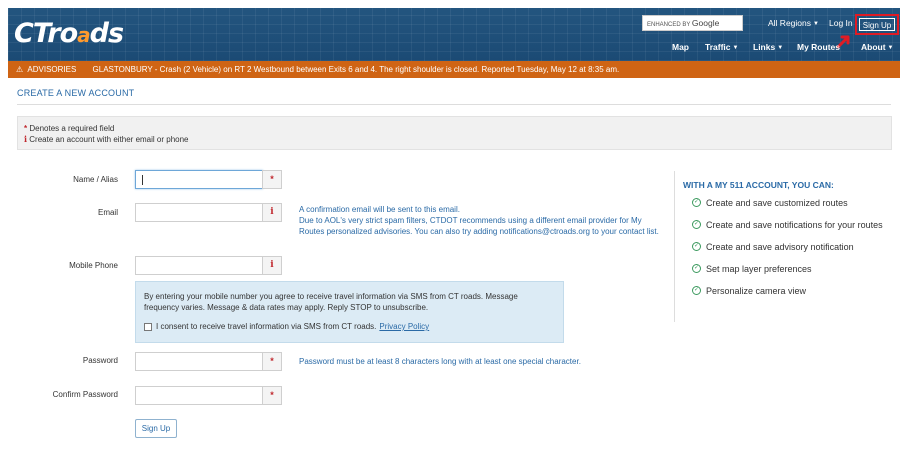 The height and width of the screenshot is (474, 903). What do you see at coordinates (692, 23) in the screenshot?
I see `search-input: ENHANCED BY Google` at bounding box center [692, 23].